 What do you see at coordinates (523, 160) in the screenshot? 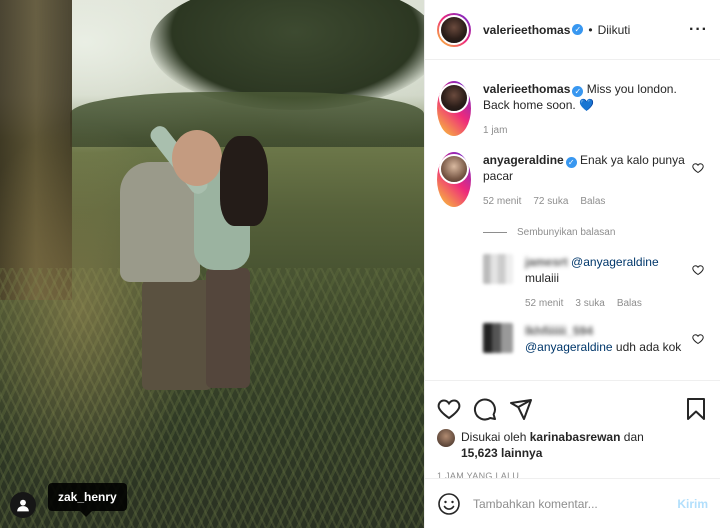
I see `comment-username: anyageraldine` at bounding box center [523, 160].